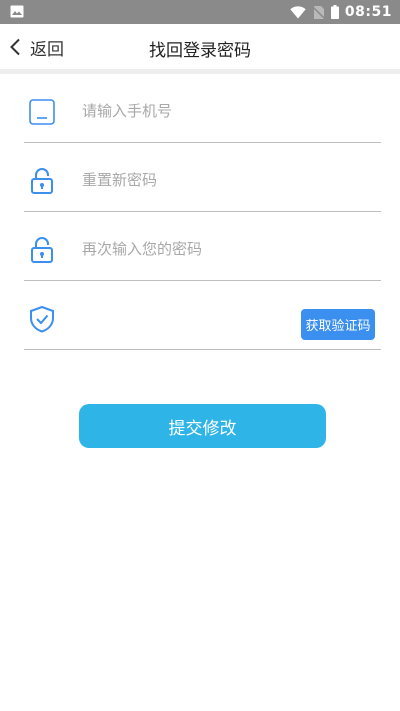  I want to click on battery-icon, so click(334, 12).